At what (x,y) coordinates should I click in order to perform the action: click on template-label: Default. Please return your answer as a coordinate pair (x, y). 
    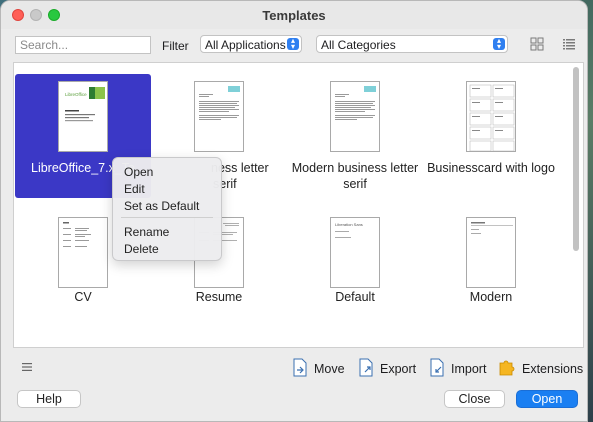
    Looking at the image, I should click on (355, 297).